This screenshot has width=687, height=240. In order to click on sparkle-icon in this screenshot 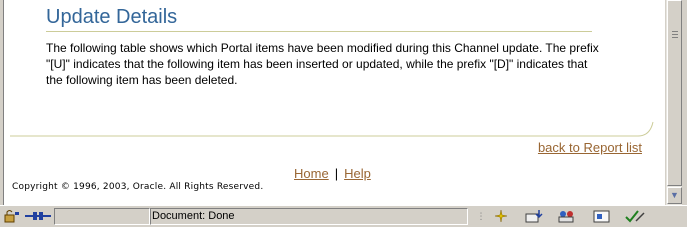, I will do `click(501, 216)`.